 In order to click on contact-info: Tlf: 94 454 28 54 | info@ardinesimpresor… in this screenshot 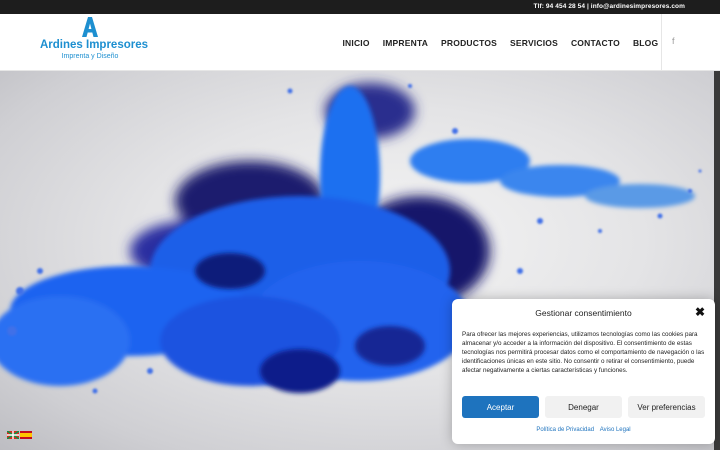, I will do `click(609, 6)`.